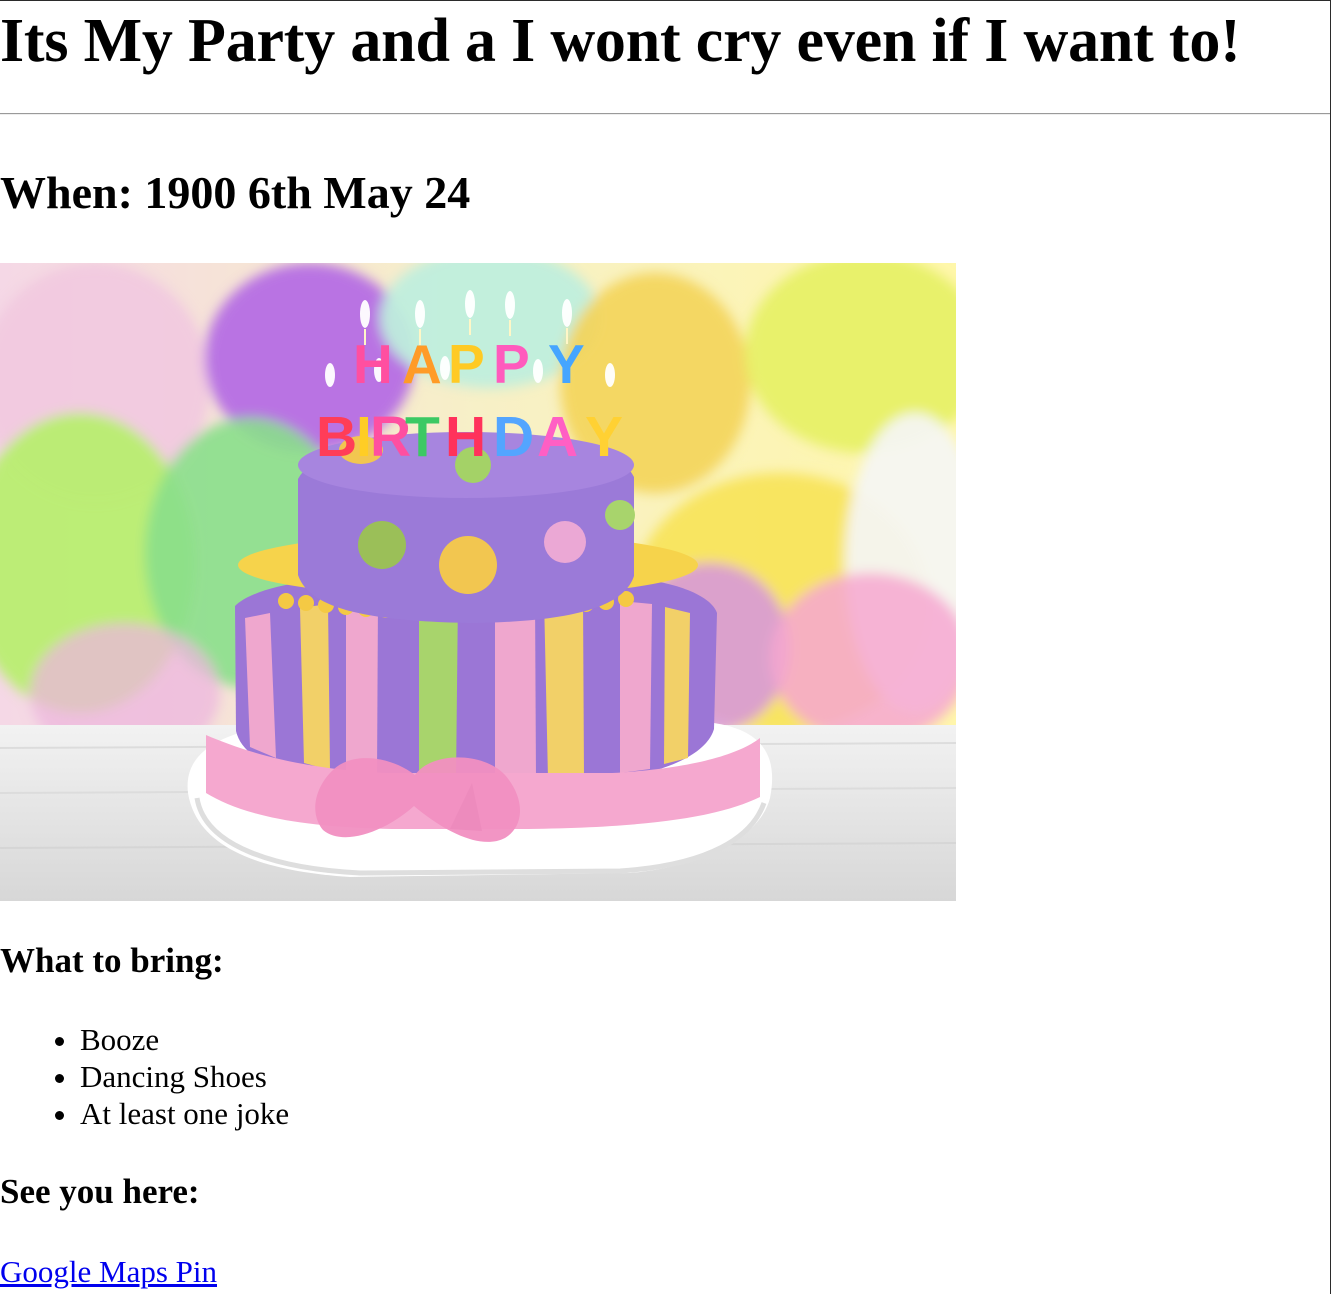  I want to click on event-when-heading: When: 1900 6th May 24, so click(235, 192).